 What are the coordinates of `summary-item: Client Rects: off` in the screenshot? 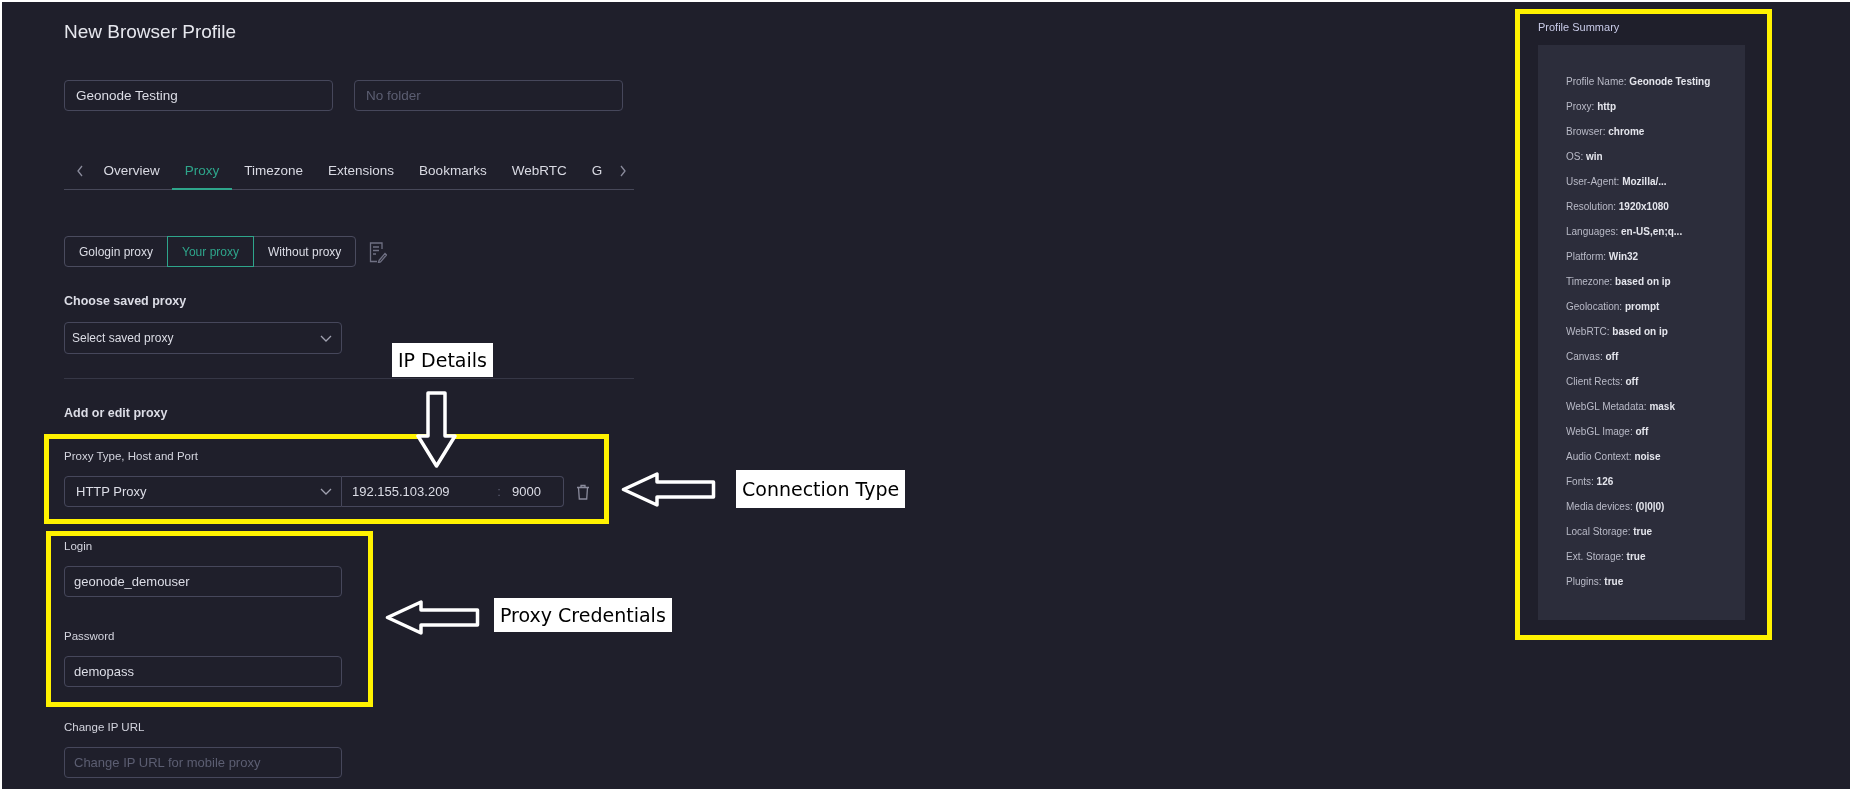 It's located at (1603, 382).